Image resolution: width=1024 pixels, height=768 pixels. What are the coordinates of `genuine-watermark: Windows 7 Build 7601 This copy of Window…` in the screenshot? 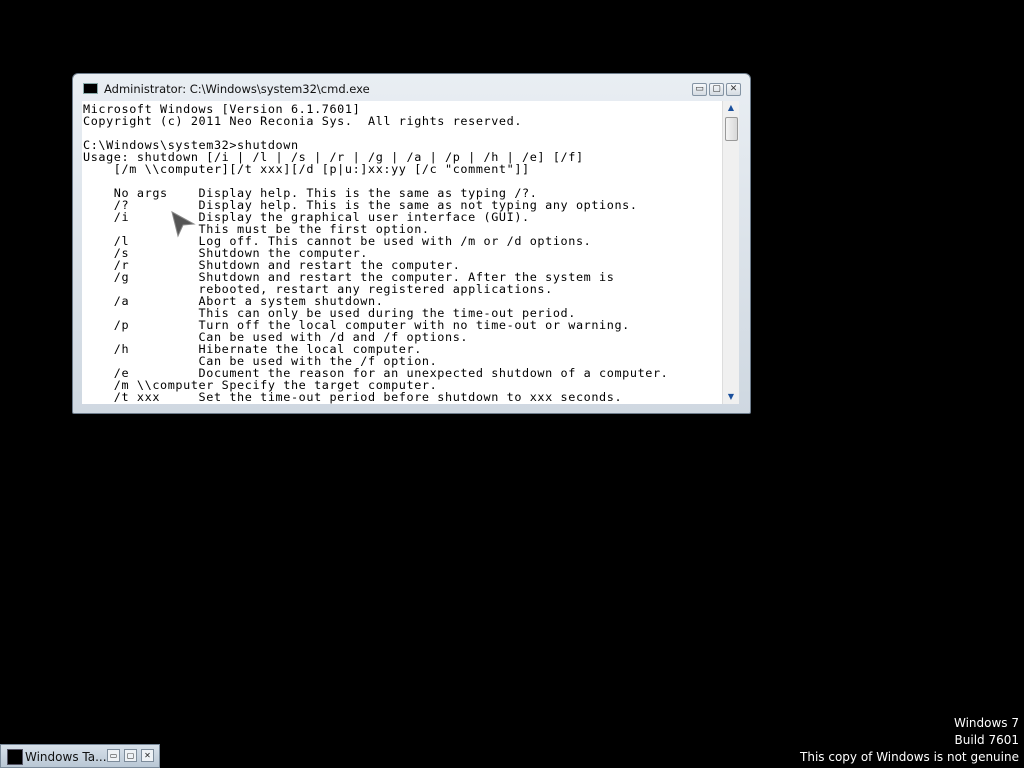 It's located at (909, 740).